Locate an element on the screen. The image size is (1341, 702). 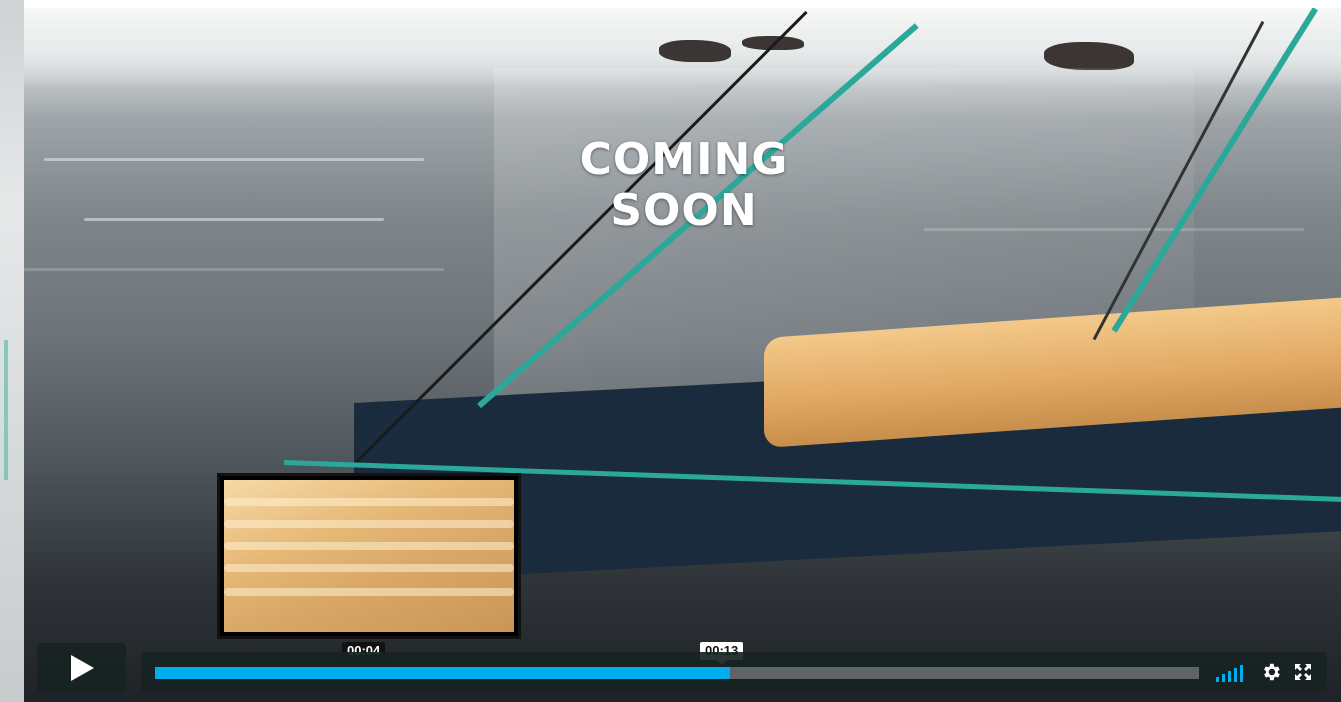
play-button is located at coordinates (81, 668).